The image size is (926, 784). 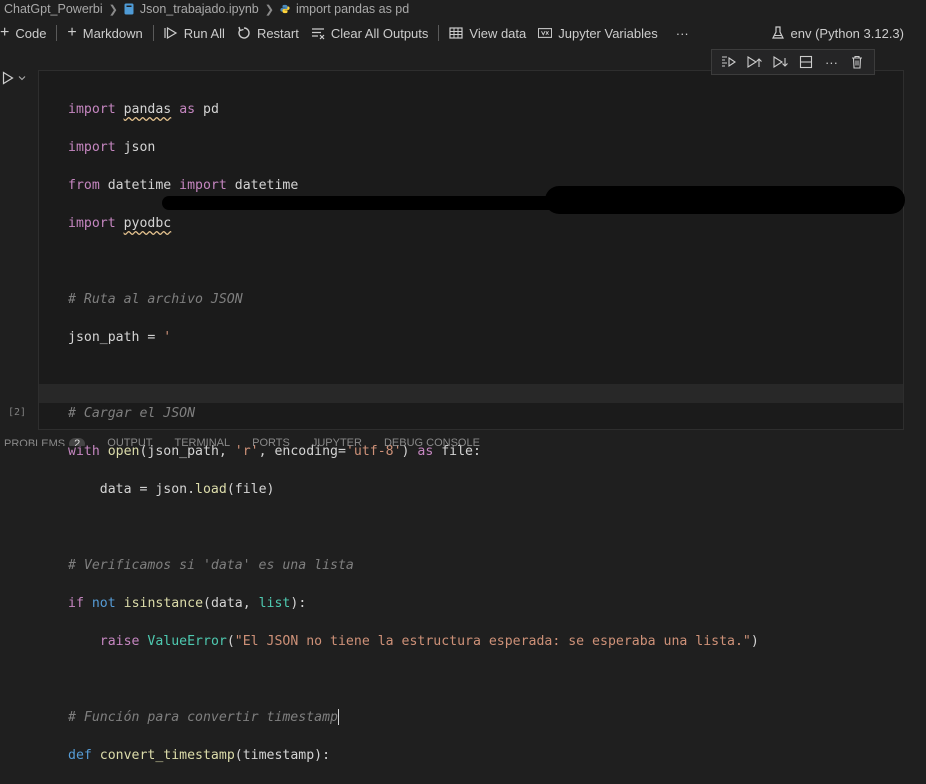 I want to click on jupyter-variables-label: Jupyter Variables, so click(x=608, y=33).